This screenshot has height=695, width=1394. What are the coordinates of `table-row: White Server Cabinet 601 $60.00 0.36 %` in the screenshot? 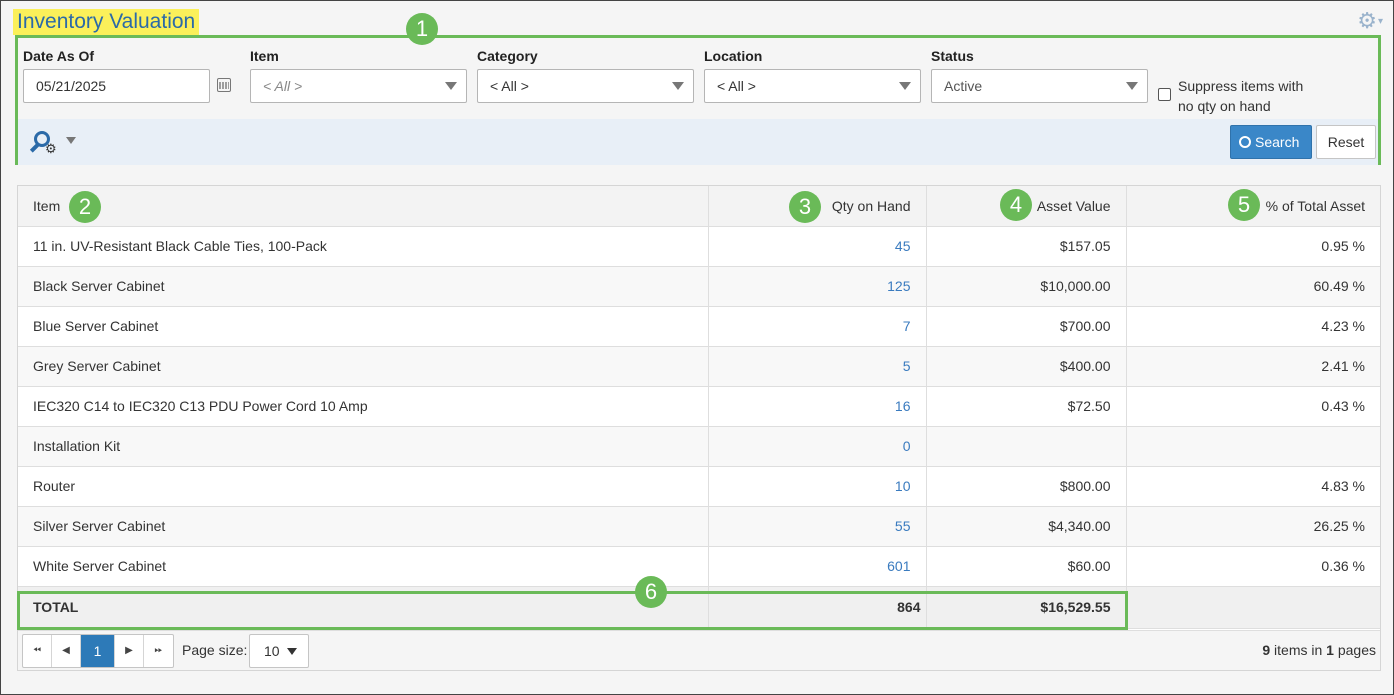 It's located at (699, 566).